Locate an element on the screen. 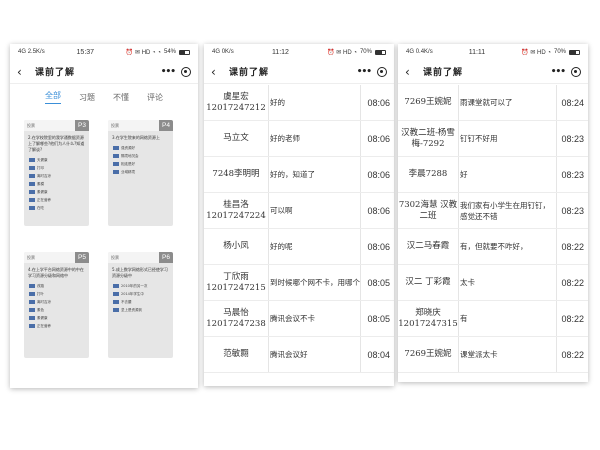 The width and height of the screenshot is (600, 450). student-name: 郑晓庆 12017247315 is located at coordinates (428, 318).